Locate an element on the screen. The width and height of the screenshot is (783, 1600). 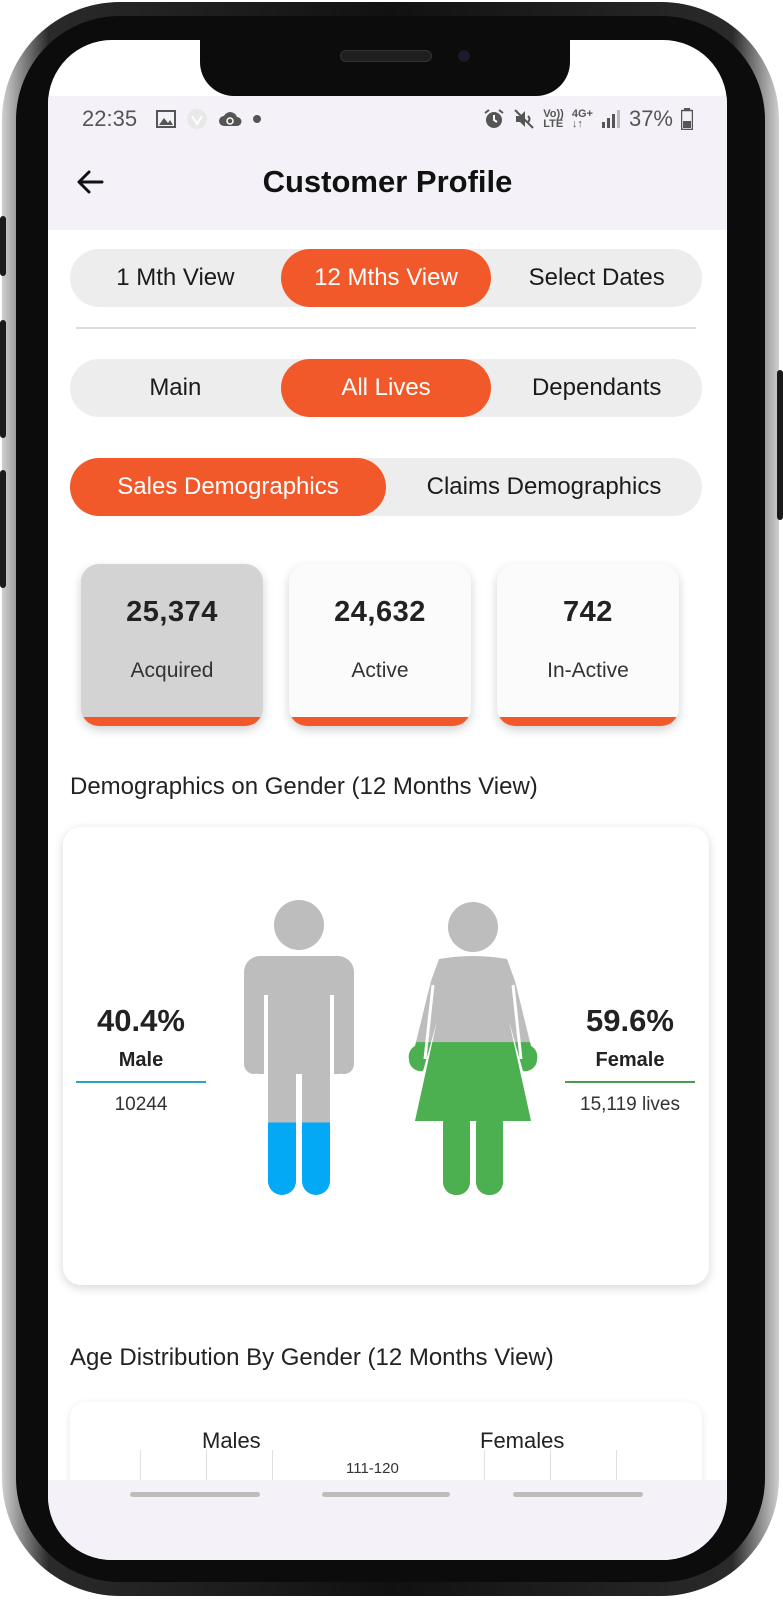
notch is located at coordinates (385, 68).